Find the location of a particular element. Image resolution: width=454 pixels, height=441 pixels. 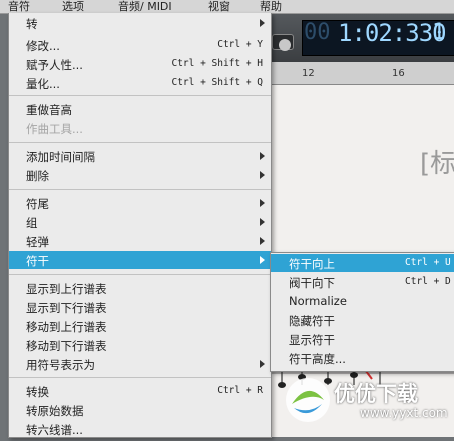

submenu-item-label: 隐藏符干 is located at coordinates (312, 321).